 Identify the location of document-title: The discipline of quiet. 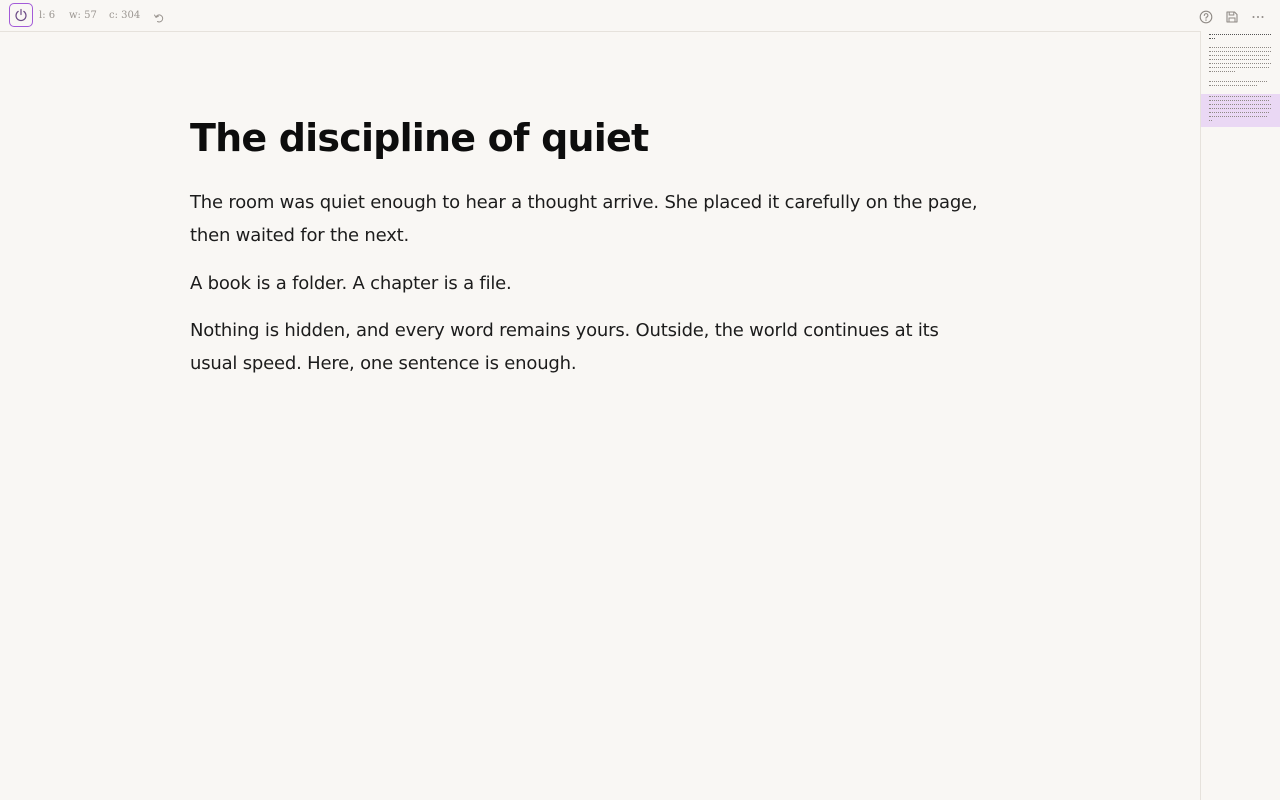
(419, 138).